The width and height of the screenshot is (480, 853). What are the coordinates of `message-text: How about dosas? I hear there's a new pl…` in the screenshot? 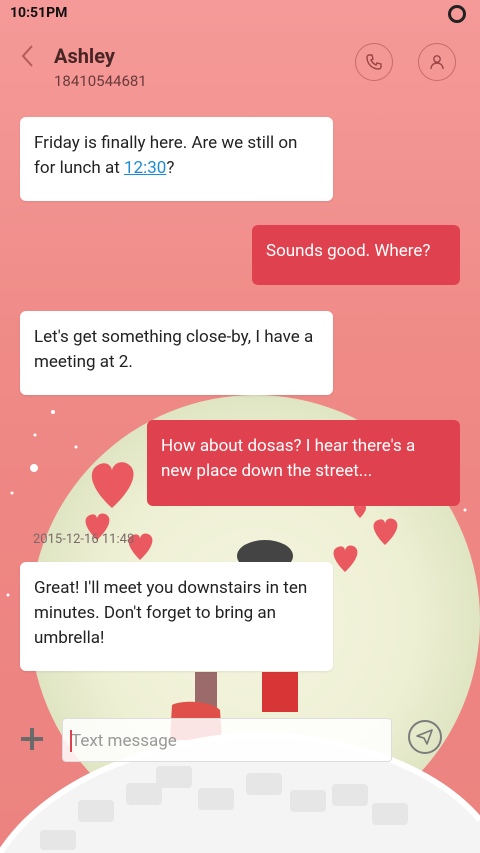 It's located at (288, 458).